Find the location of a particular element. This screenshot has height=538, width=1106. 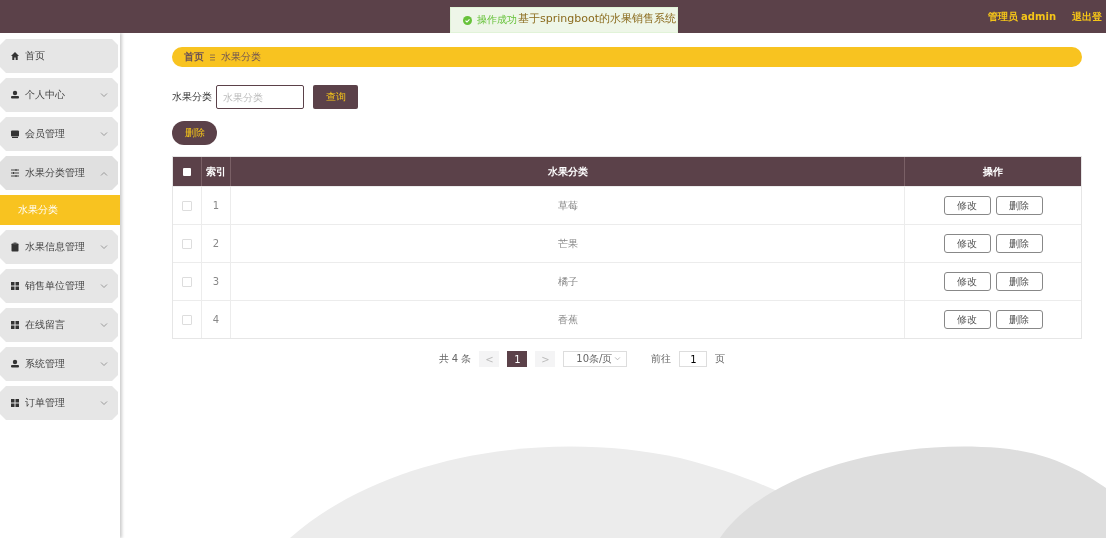

home-icon is located at coordinates (15, 56).